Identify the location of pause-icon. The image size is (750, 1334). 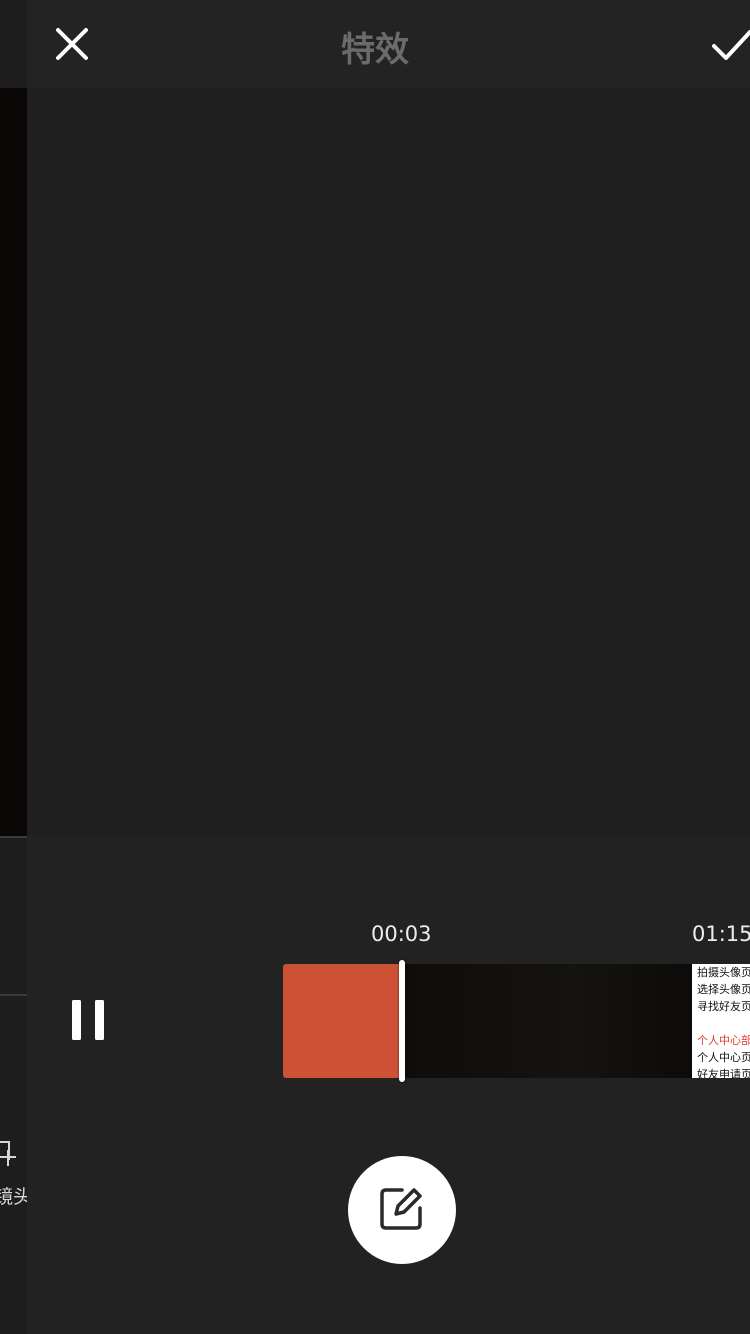
(88, 1020).